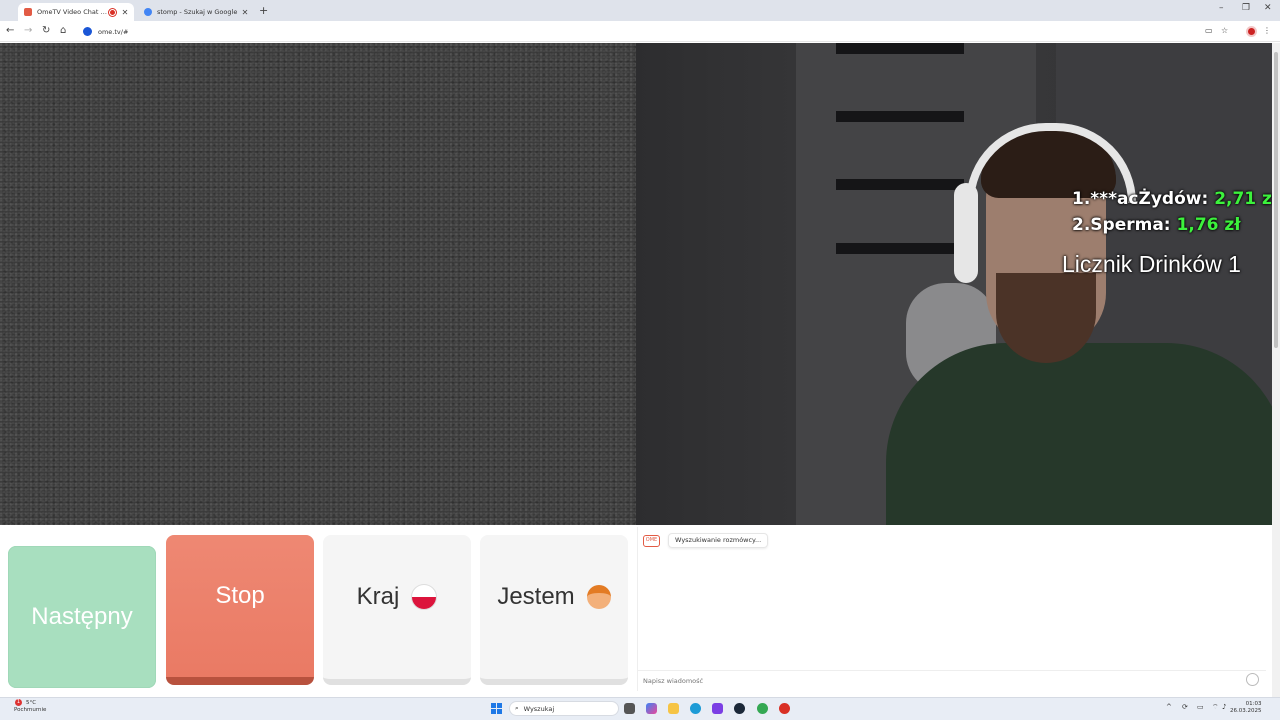 The height and width of the screenshot is (720, 1280). What do you see at coordinates (1140, 199) in the screenshot?
I see `leader-name: 1.***acŻydów:` at bounding box center [1140, 199].